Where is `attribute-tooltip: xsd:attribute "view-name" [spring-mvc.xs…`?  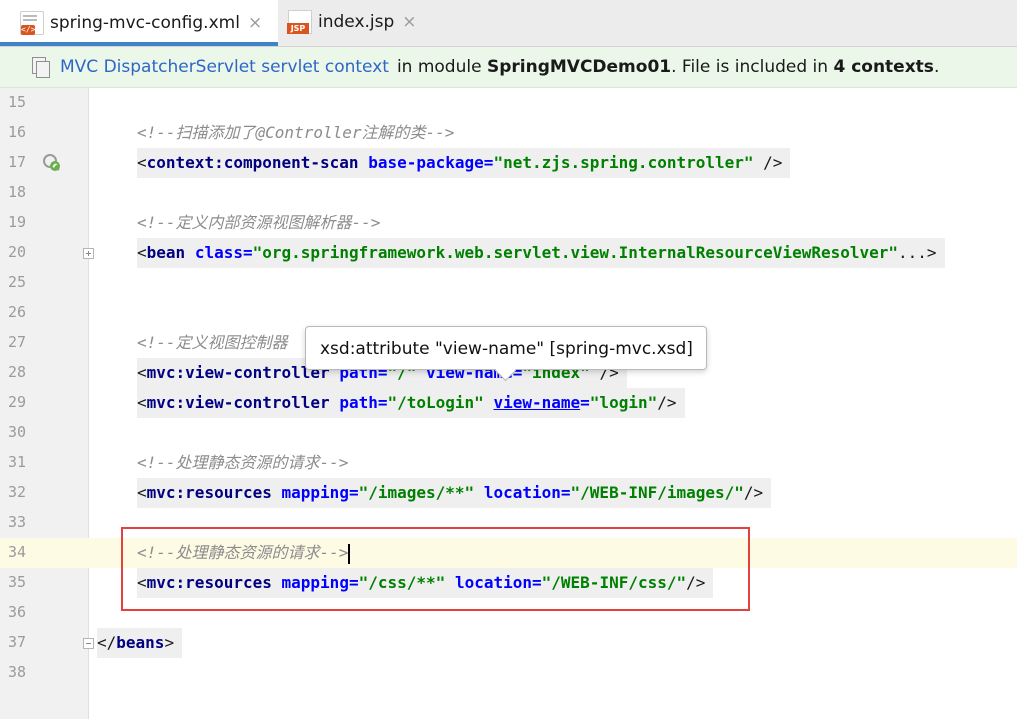
attribute-tooltip: xsd:attribute "view-name" [spring-mvc.xs… is located at coordinates (506, 348).